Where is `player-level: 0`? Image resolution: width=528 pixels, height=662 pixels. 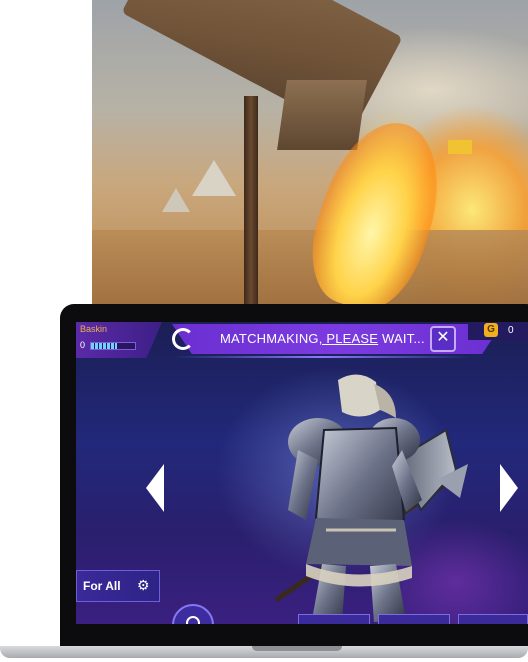
player-level: 0 is located at coordinates (83, 345).